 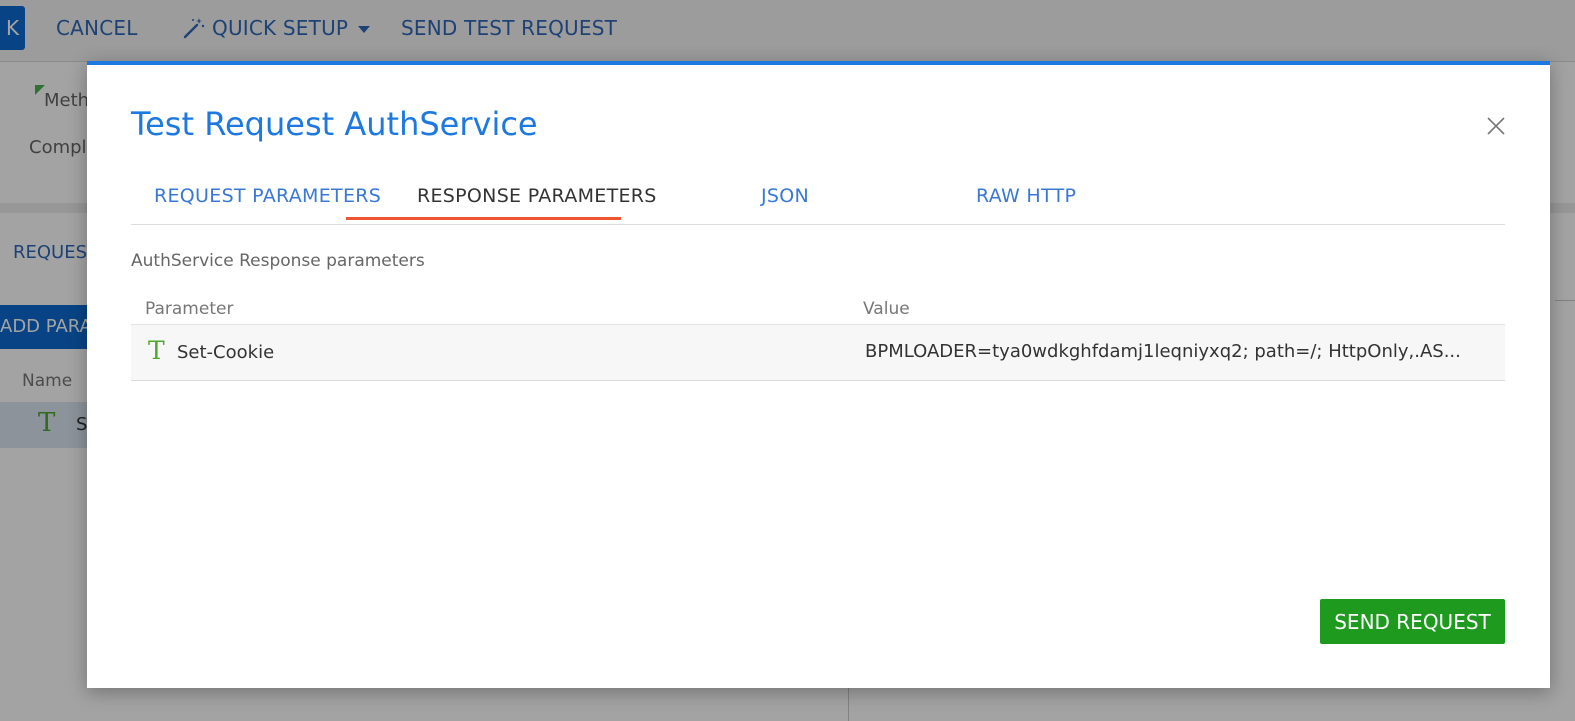 What do you see at coordinates (189, 309) in the screenshot?
I see `parameter-column-header: Parameter` at bounding box center [189, 309].